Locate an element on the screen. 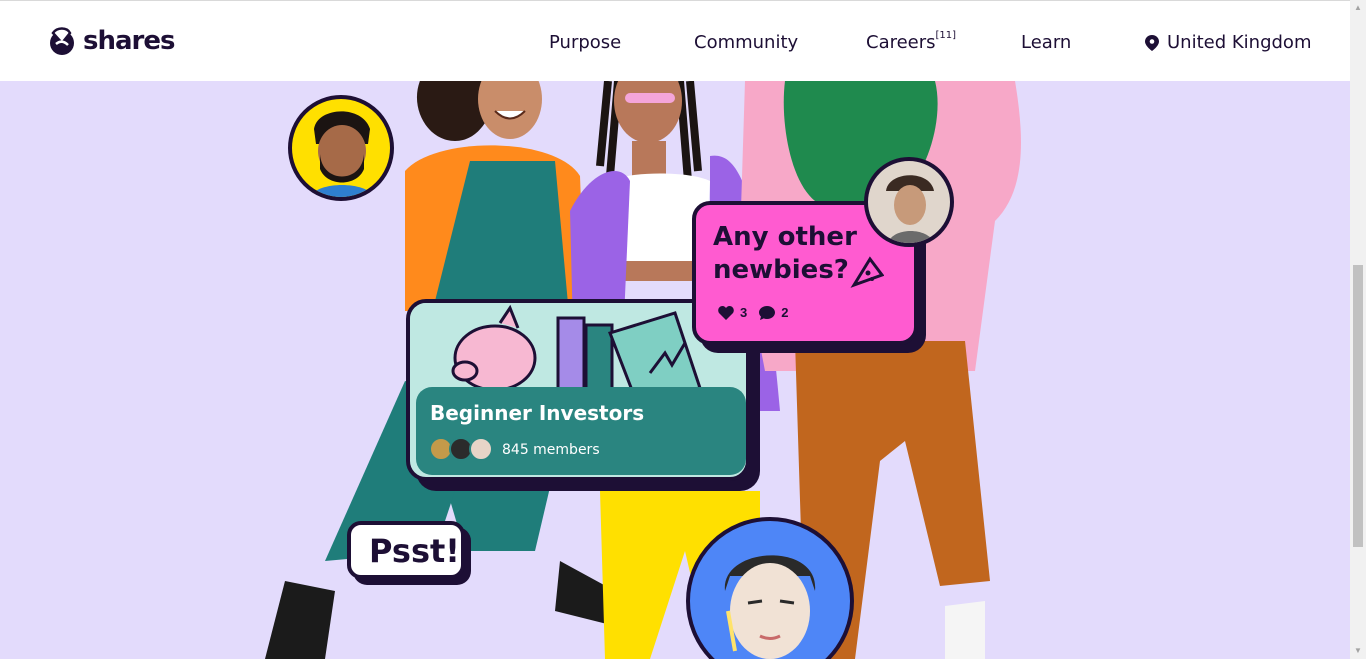 The image size is (1366, 659). nav-careers: Careers[11] is located at coordinates (911, 41).